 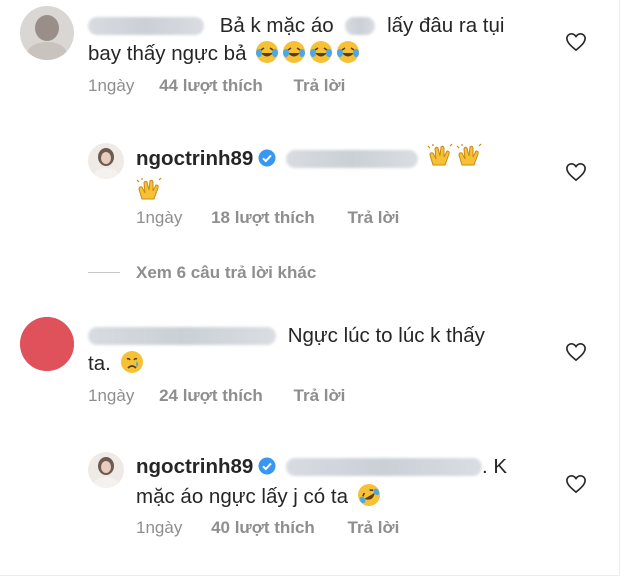 I want to click on view-more-replies-button: Xem 6 câu trả lời khác, so click(x=202, y=273).